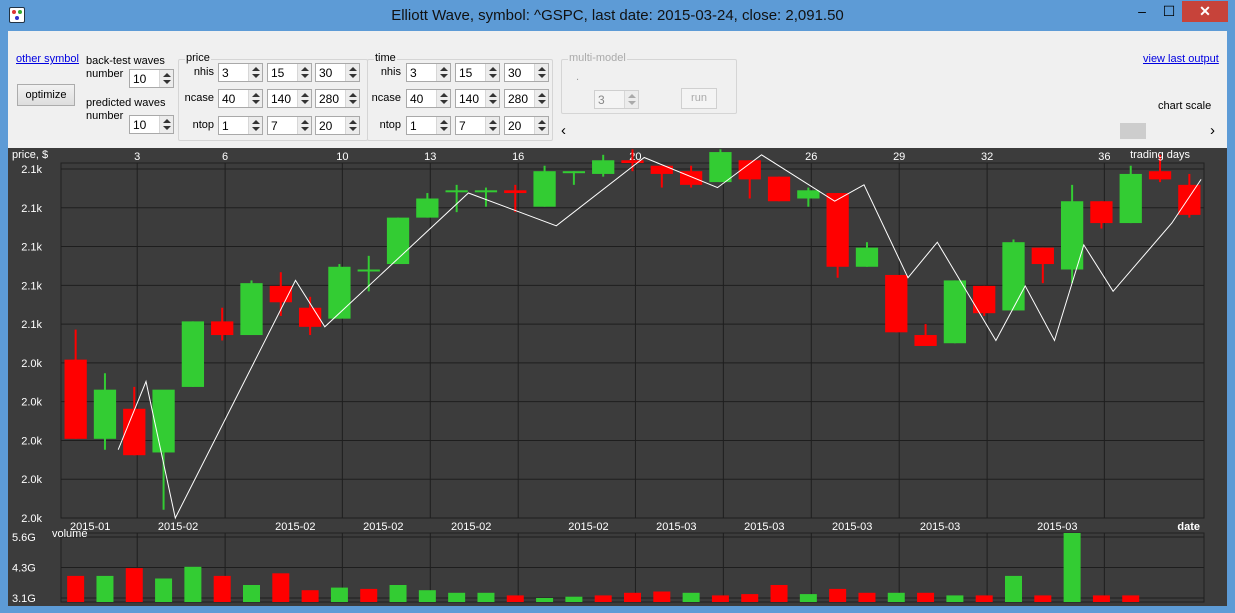 This screenshot has width=1235, height=613. Describe the element at coordinates (428, 125) in the screenshot. I see `time-ntop-spinner-1: 1` at that location.